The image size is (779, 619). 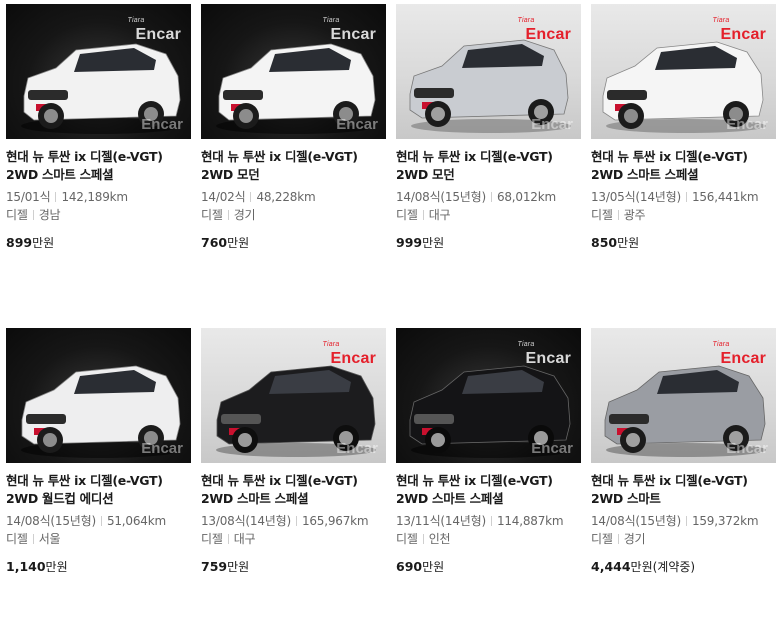 What do you see at coordinates (293, 242) in the screenshot?
I see `listing-price: 760만원` at bounding box center [293, 242].